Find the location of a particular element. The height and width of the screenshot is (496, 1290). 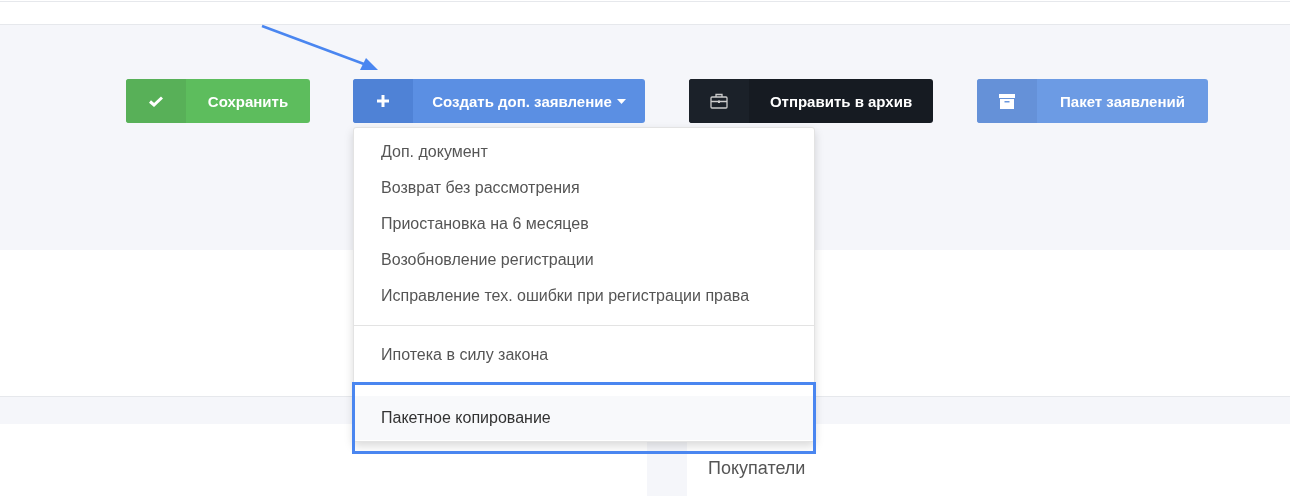

menu-item: Исправление тех. ошибки при регистрации права is located at coordinates (584, 296).